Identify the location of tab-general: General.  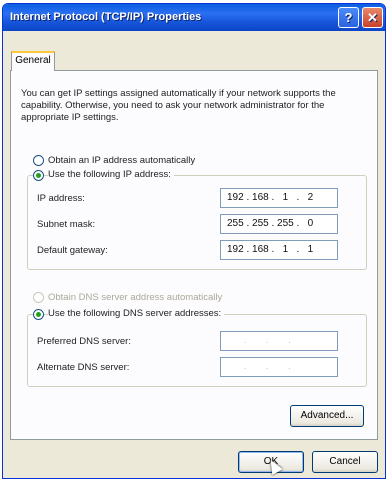
(33, 61).